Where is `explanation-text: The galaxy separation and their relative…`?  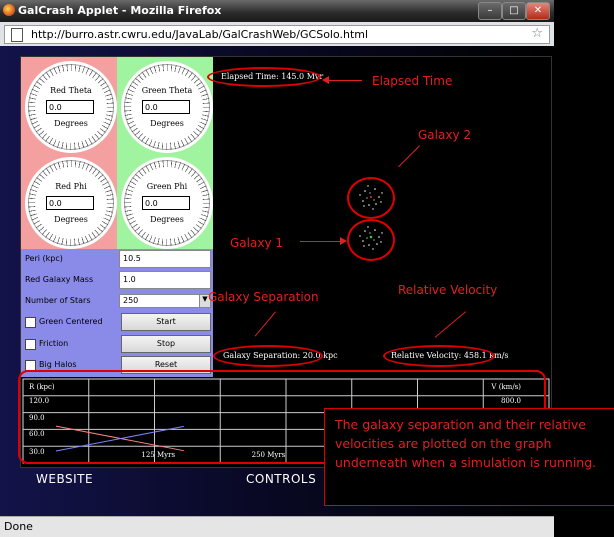
explanation-text: The galaxy separation and their relative… is located at coordinates (466, 443).